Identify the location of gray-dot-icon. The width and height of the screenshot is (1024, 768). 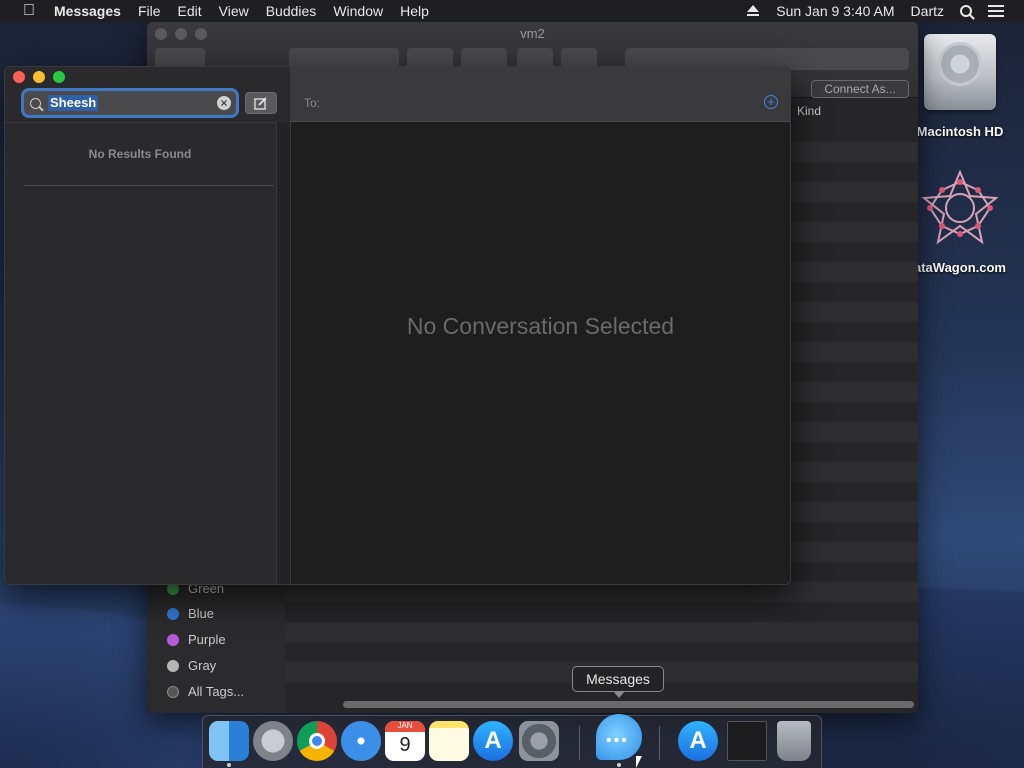
(173, 665).